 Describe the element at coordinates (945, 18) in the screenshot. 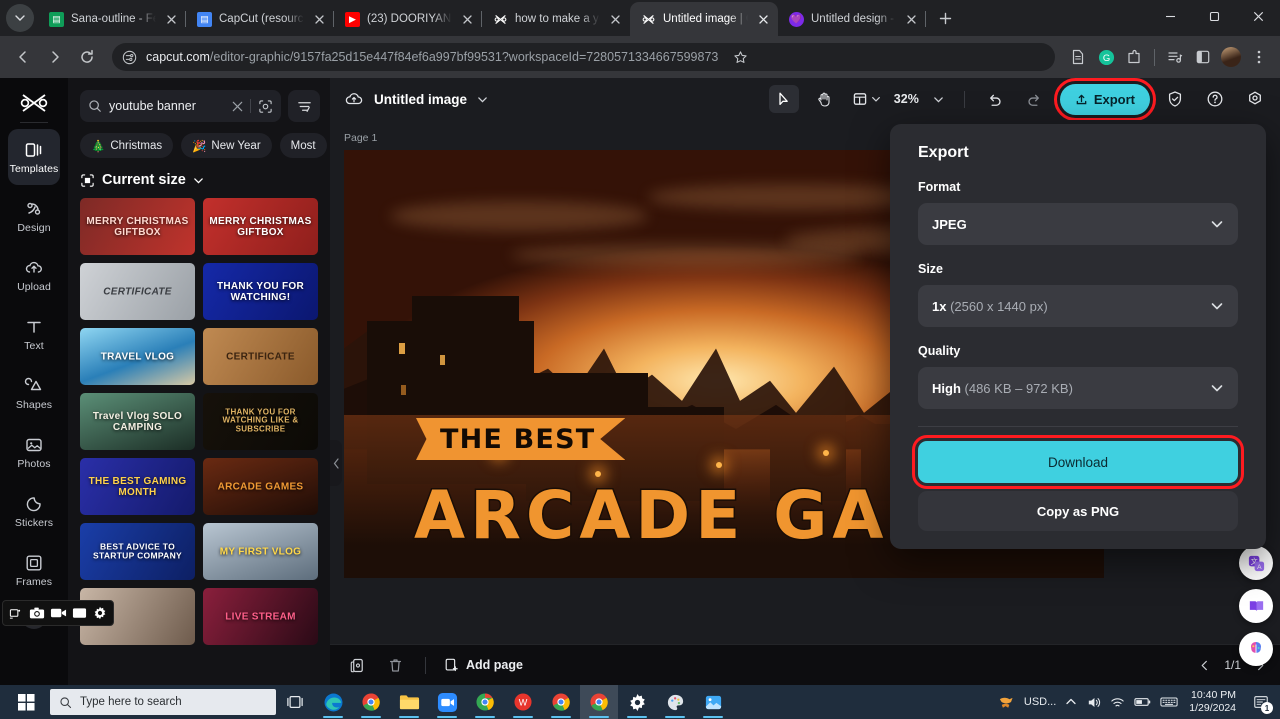

I see `new-tab-button` at that location.